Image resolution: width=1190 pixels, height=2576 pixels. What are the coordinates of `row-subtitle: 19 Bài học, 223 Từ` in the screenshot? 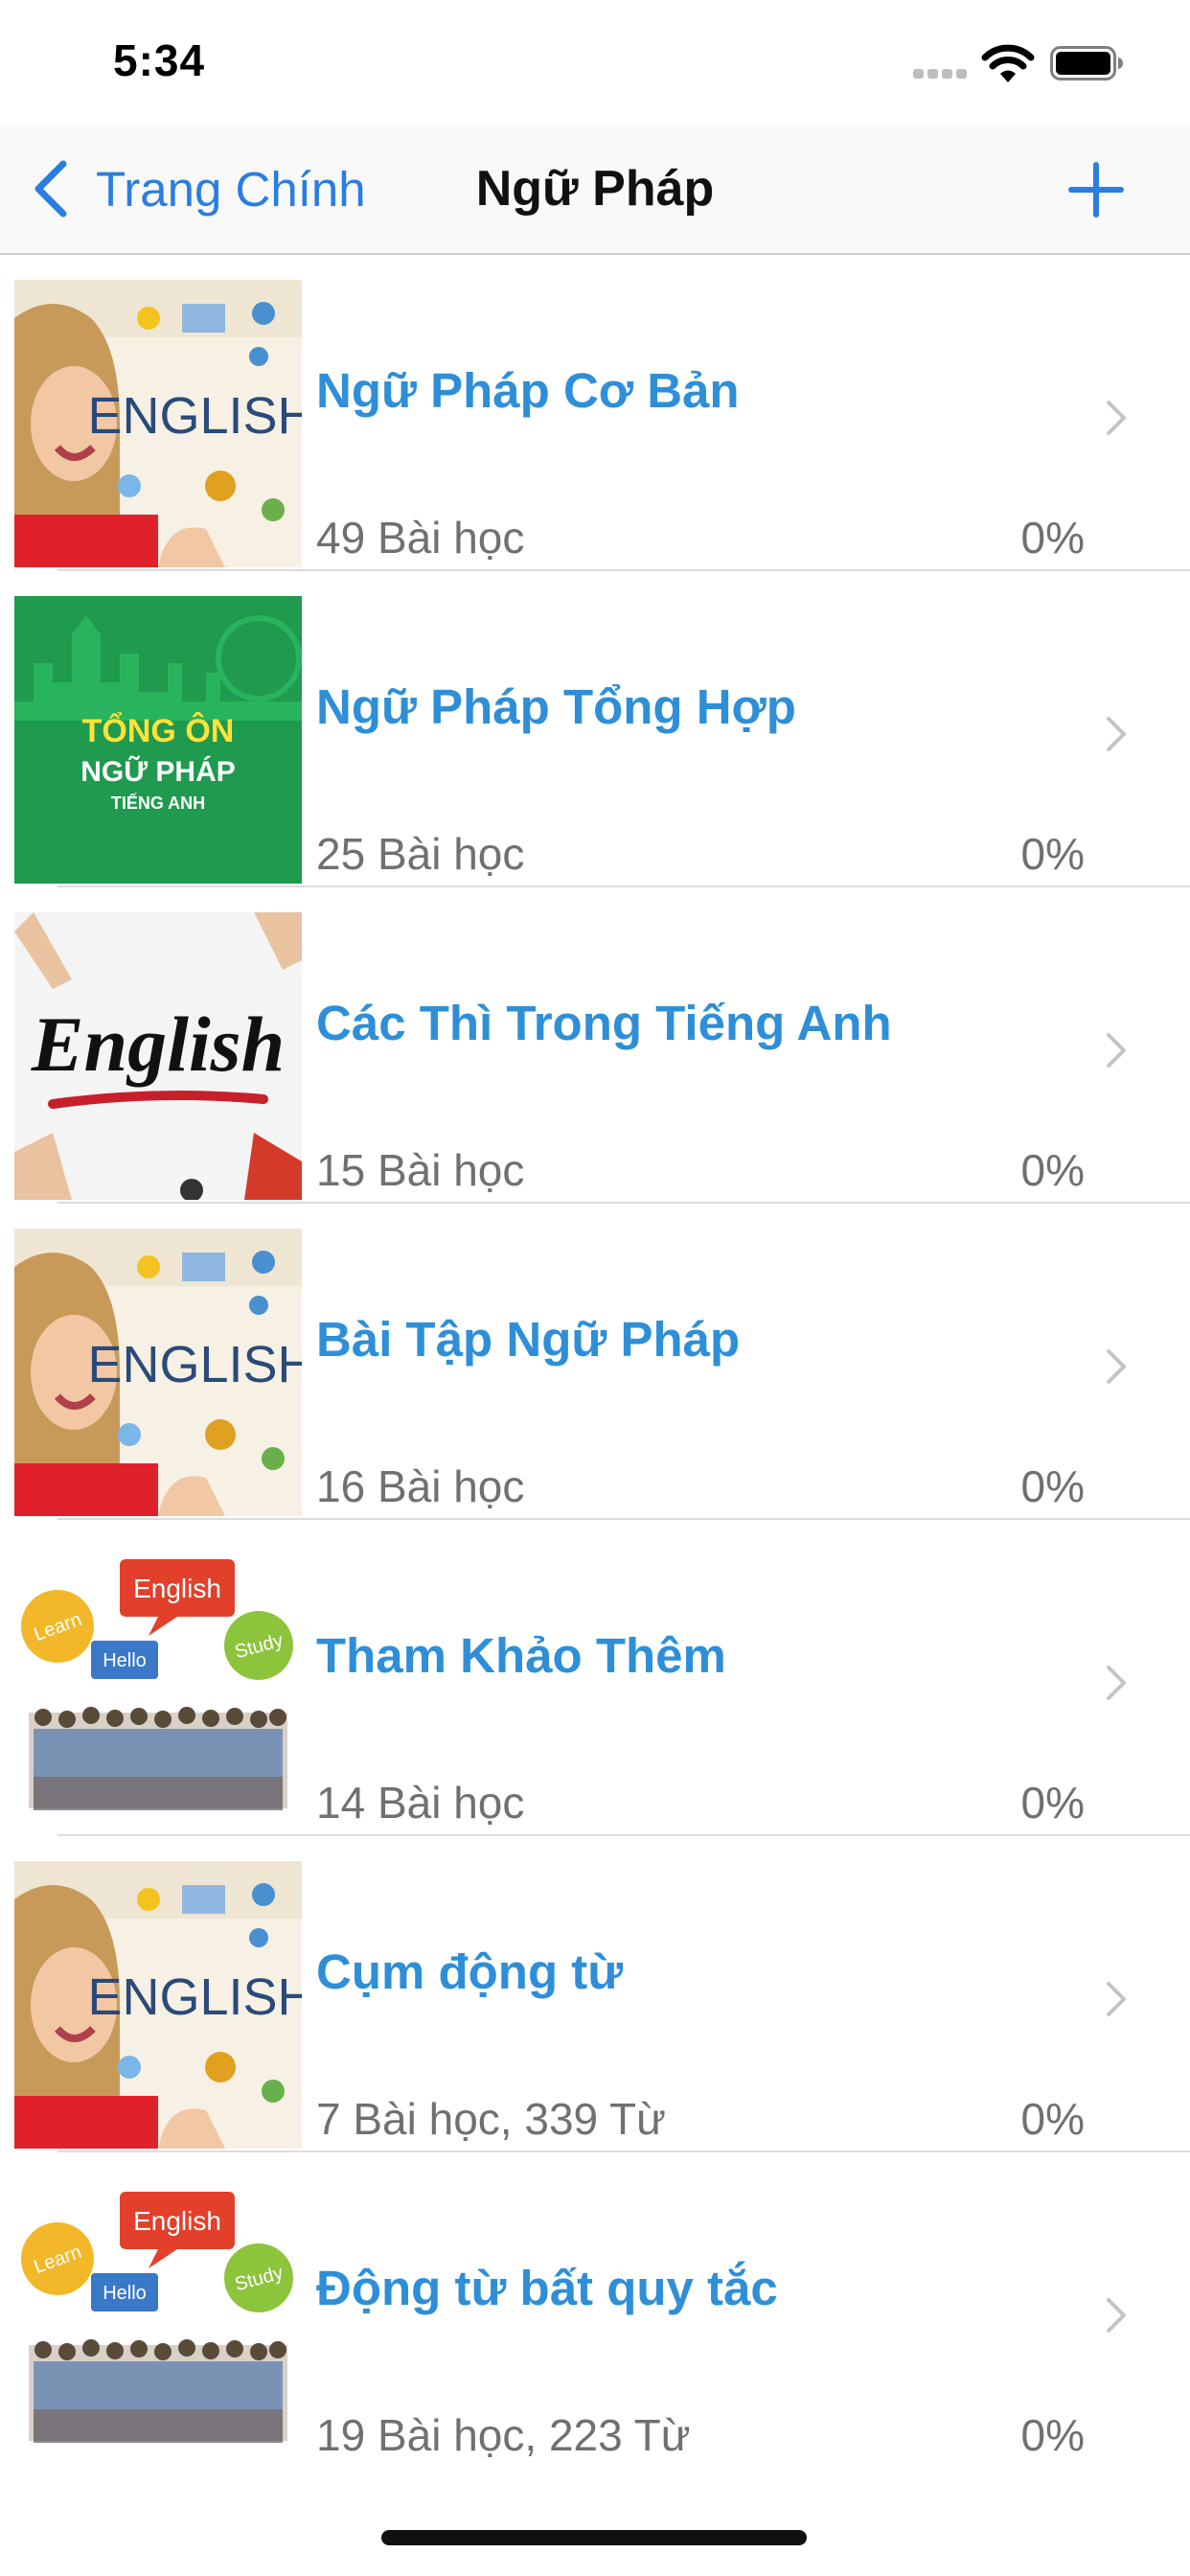 It's located at (503, 2435).